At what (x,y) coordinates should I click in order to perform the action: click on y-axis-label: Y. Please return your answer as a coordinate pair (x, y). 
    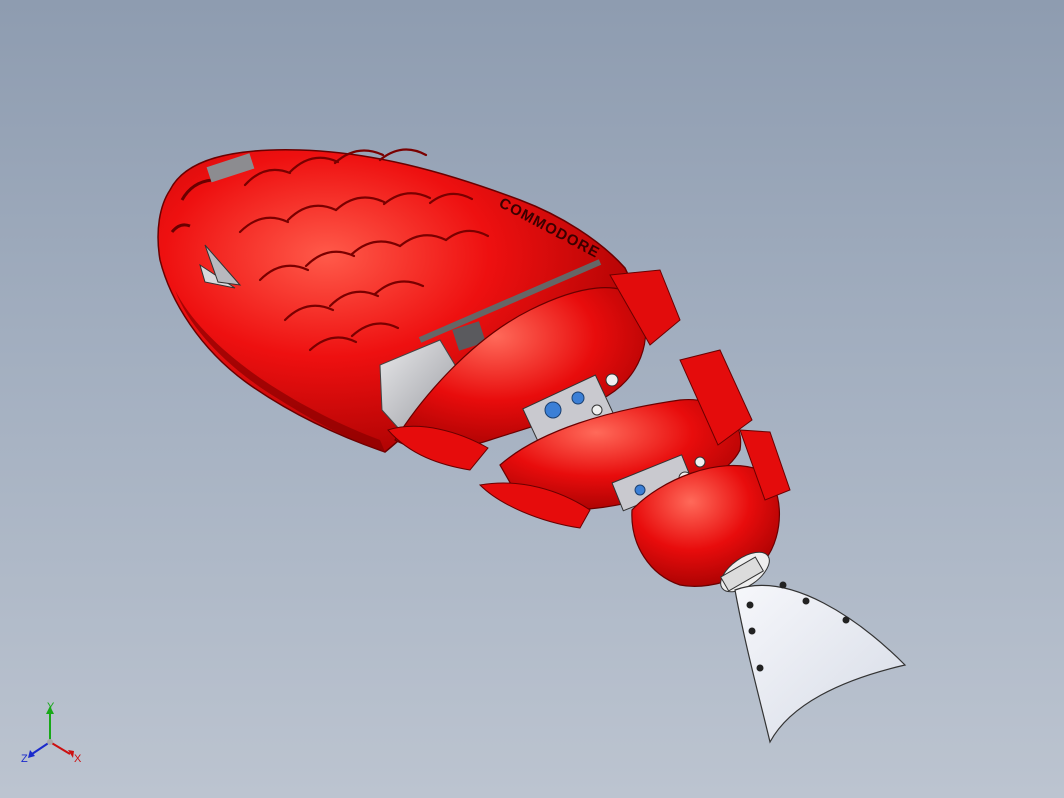
    Looking at the image, I should click on (51, 707).